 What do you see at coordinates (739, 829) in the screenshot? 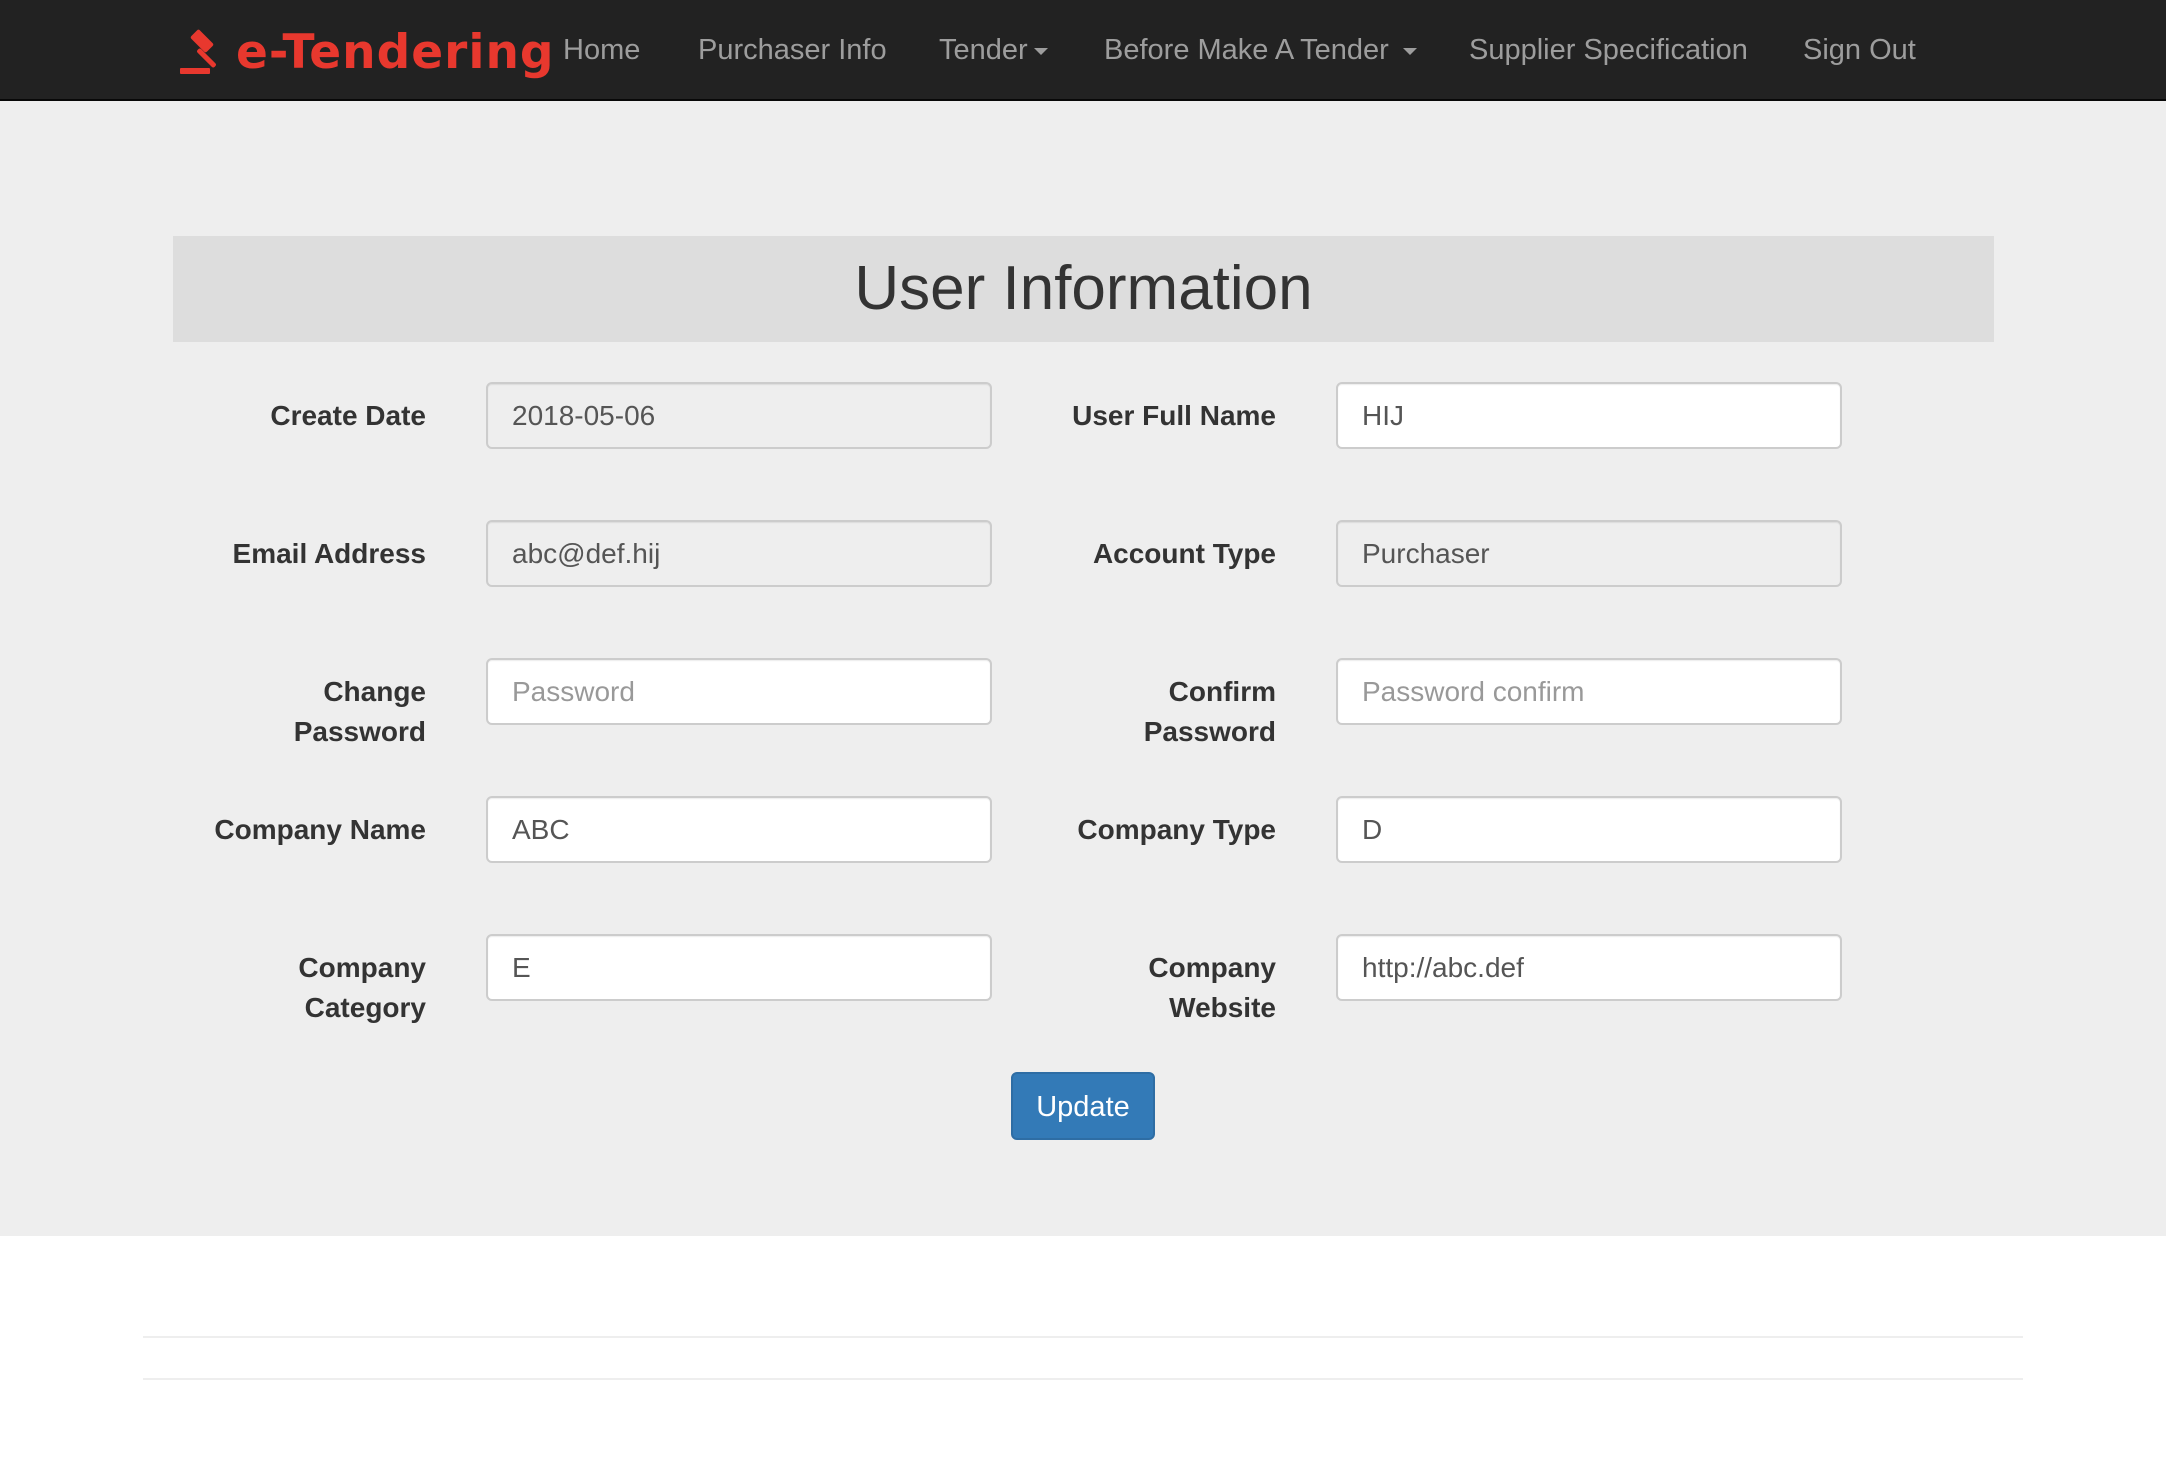
I see `company-name-field` at bounding box center [739, 829].